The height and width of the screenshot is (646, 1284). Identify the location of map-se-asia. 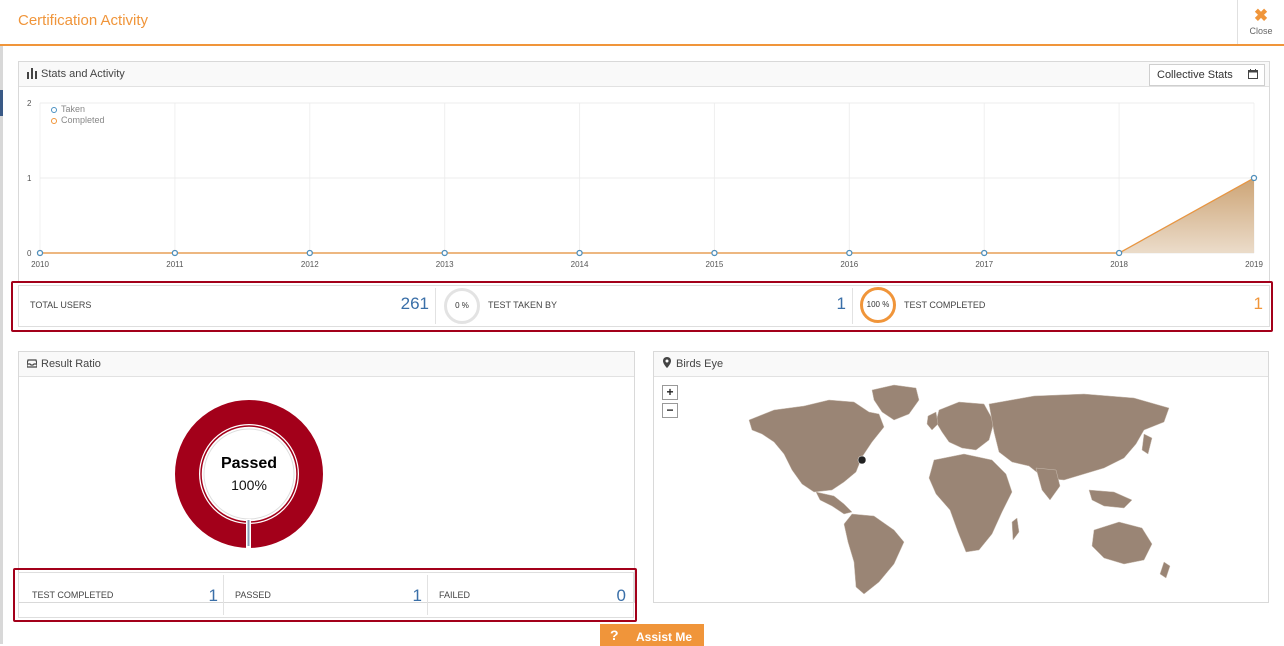
(1110, 499).